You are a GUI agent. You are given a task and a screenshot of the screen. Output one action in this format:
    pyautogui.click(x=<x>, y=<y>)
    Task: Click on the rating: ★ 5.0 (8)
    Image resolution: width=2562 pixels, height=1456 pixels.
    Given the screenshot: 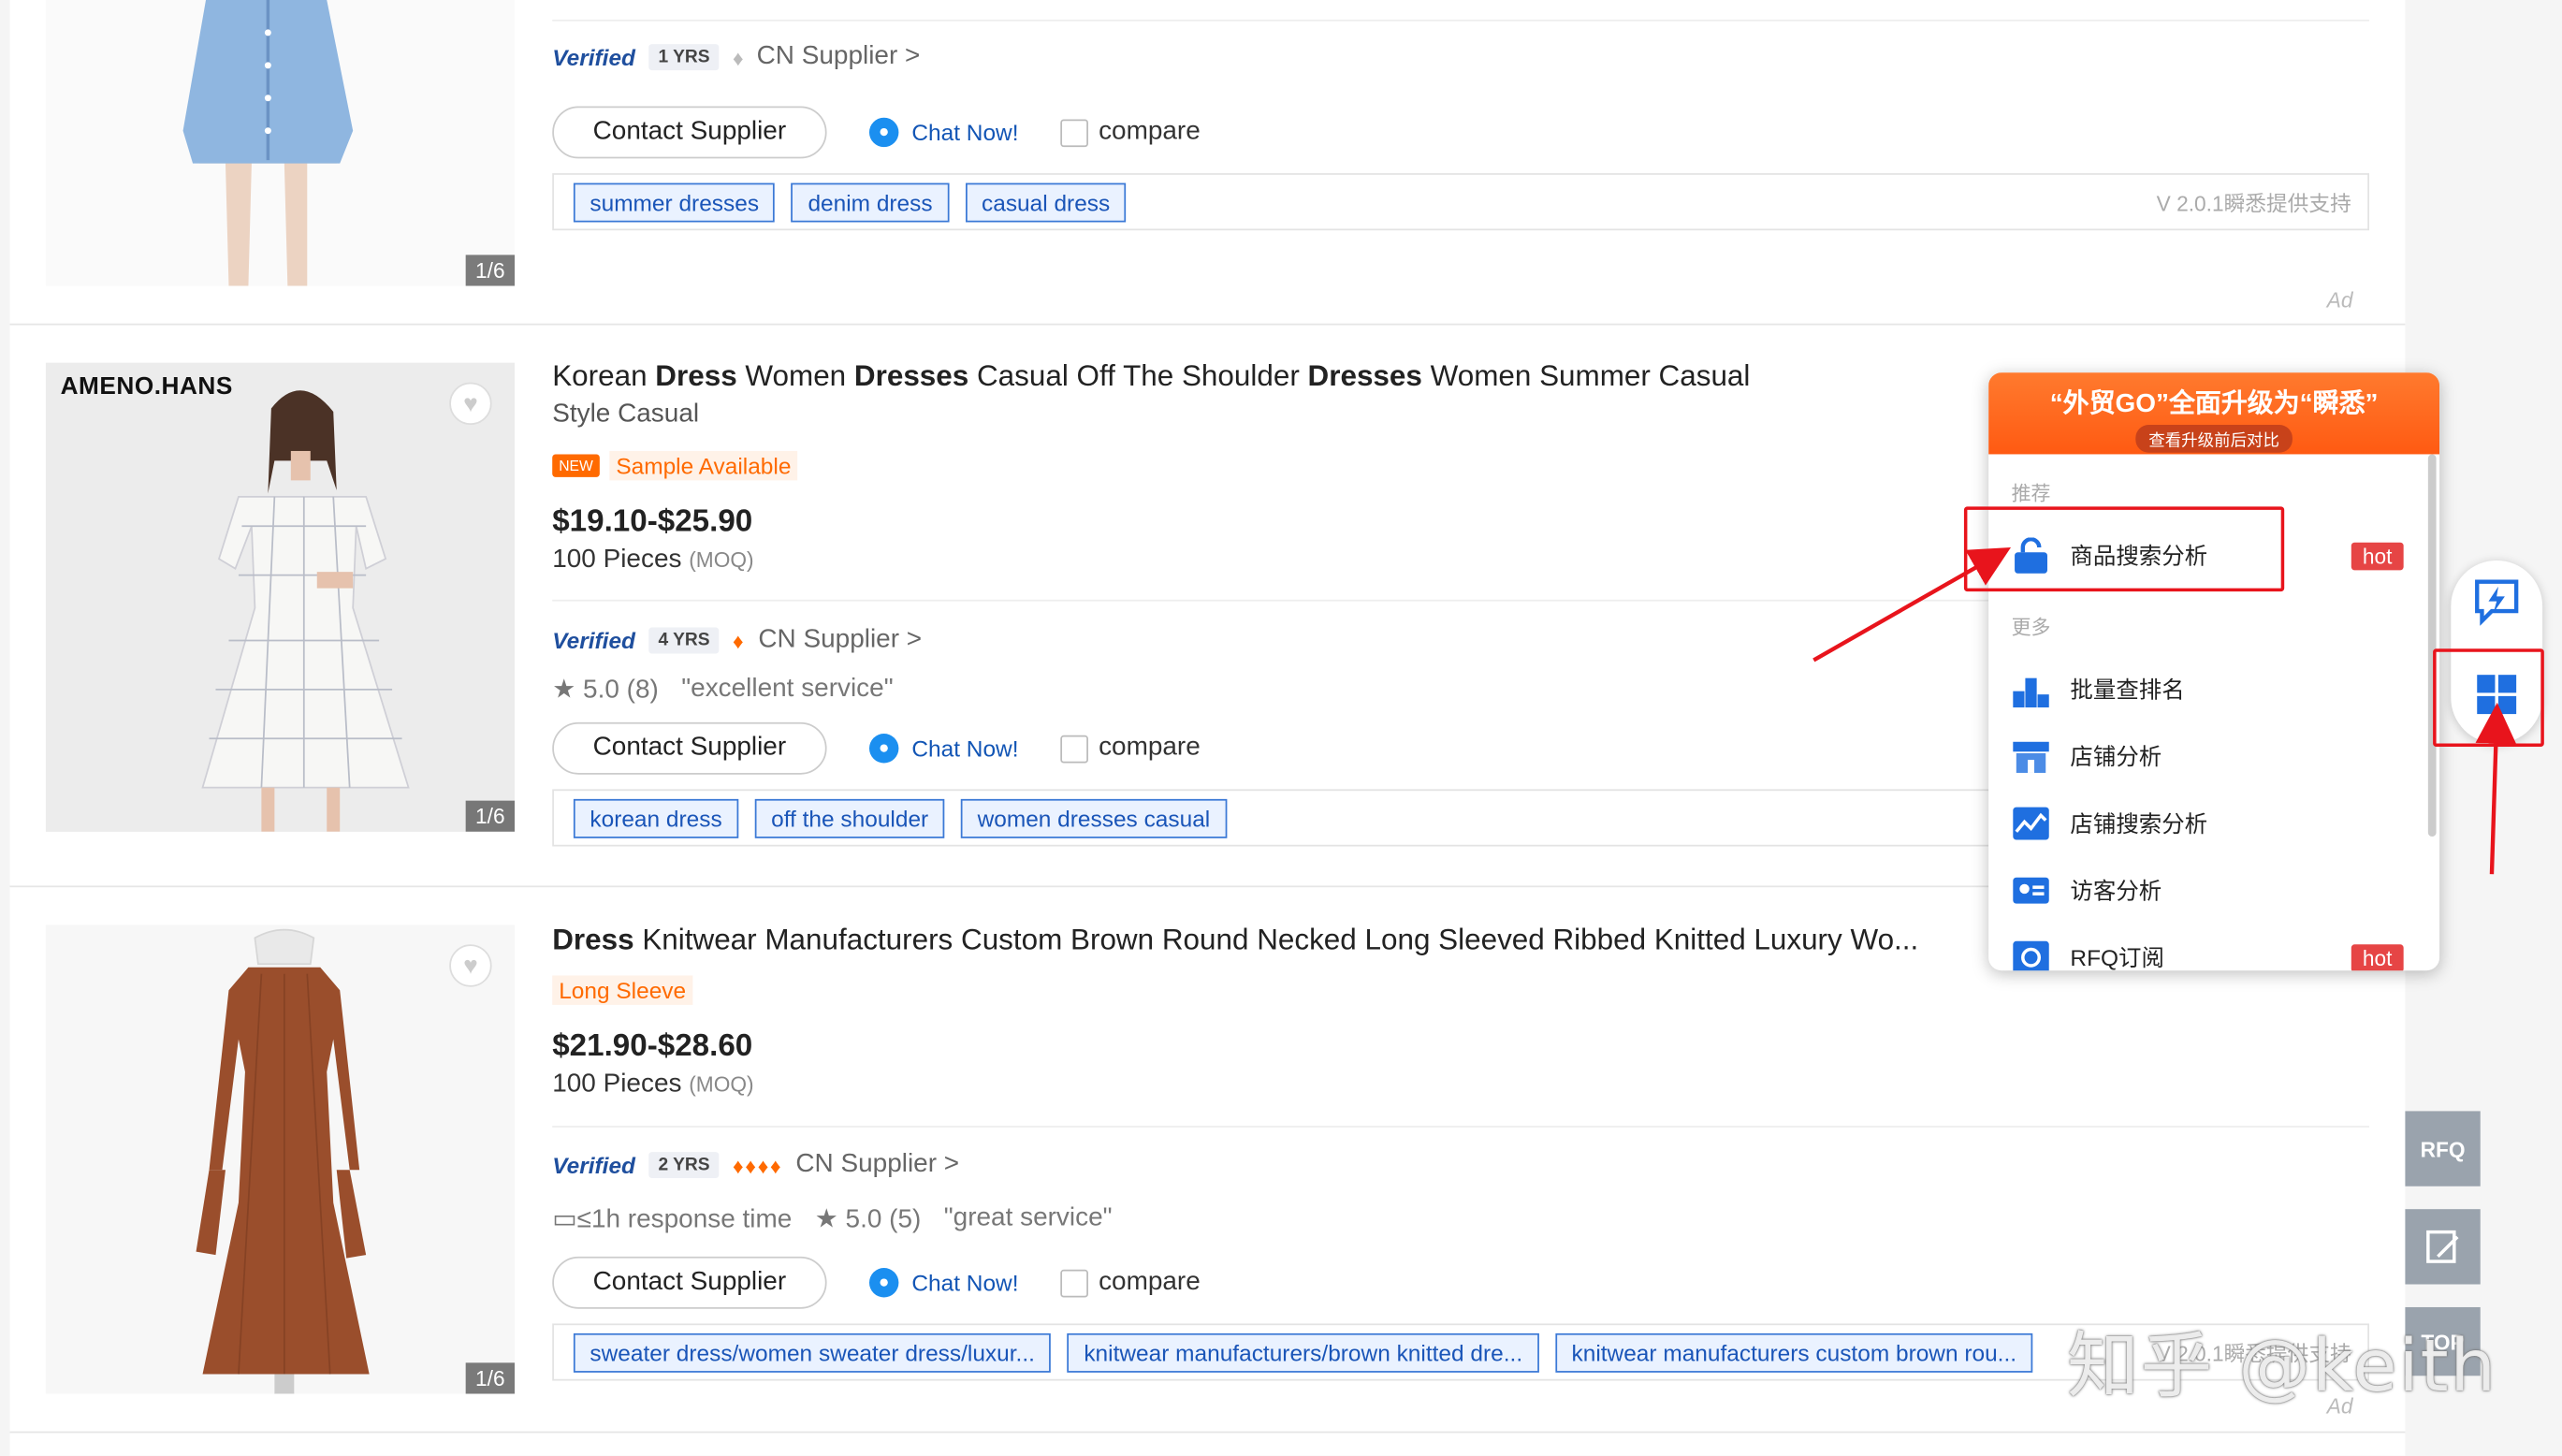 What is the action you would take?
    pyautogui.click(x=605, y=689)
    